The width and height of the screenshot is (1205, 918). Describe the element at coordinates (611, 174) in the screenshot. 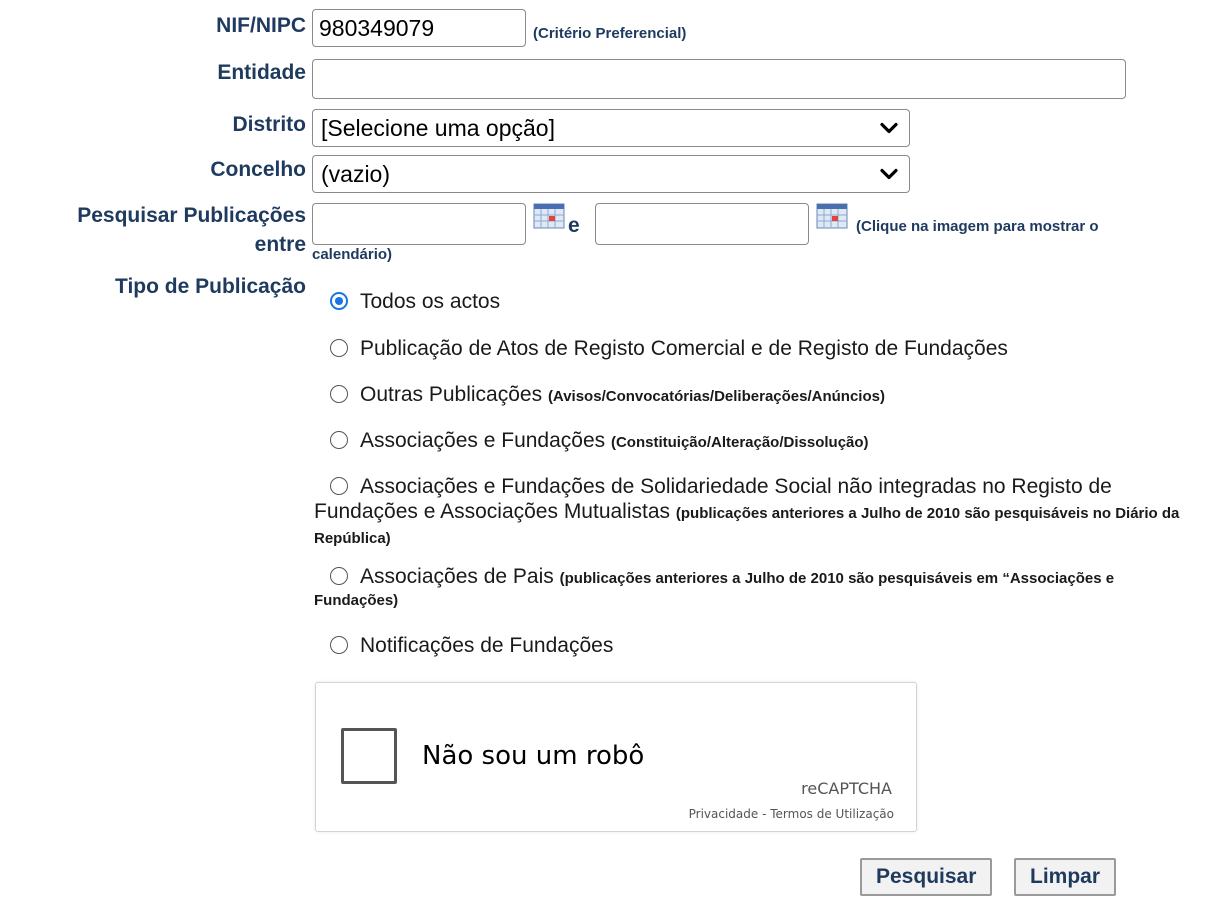

I see `concelho-select: (vazio)` at that location.